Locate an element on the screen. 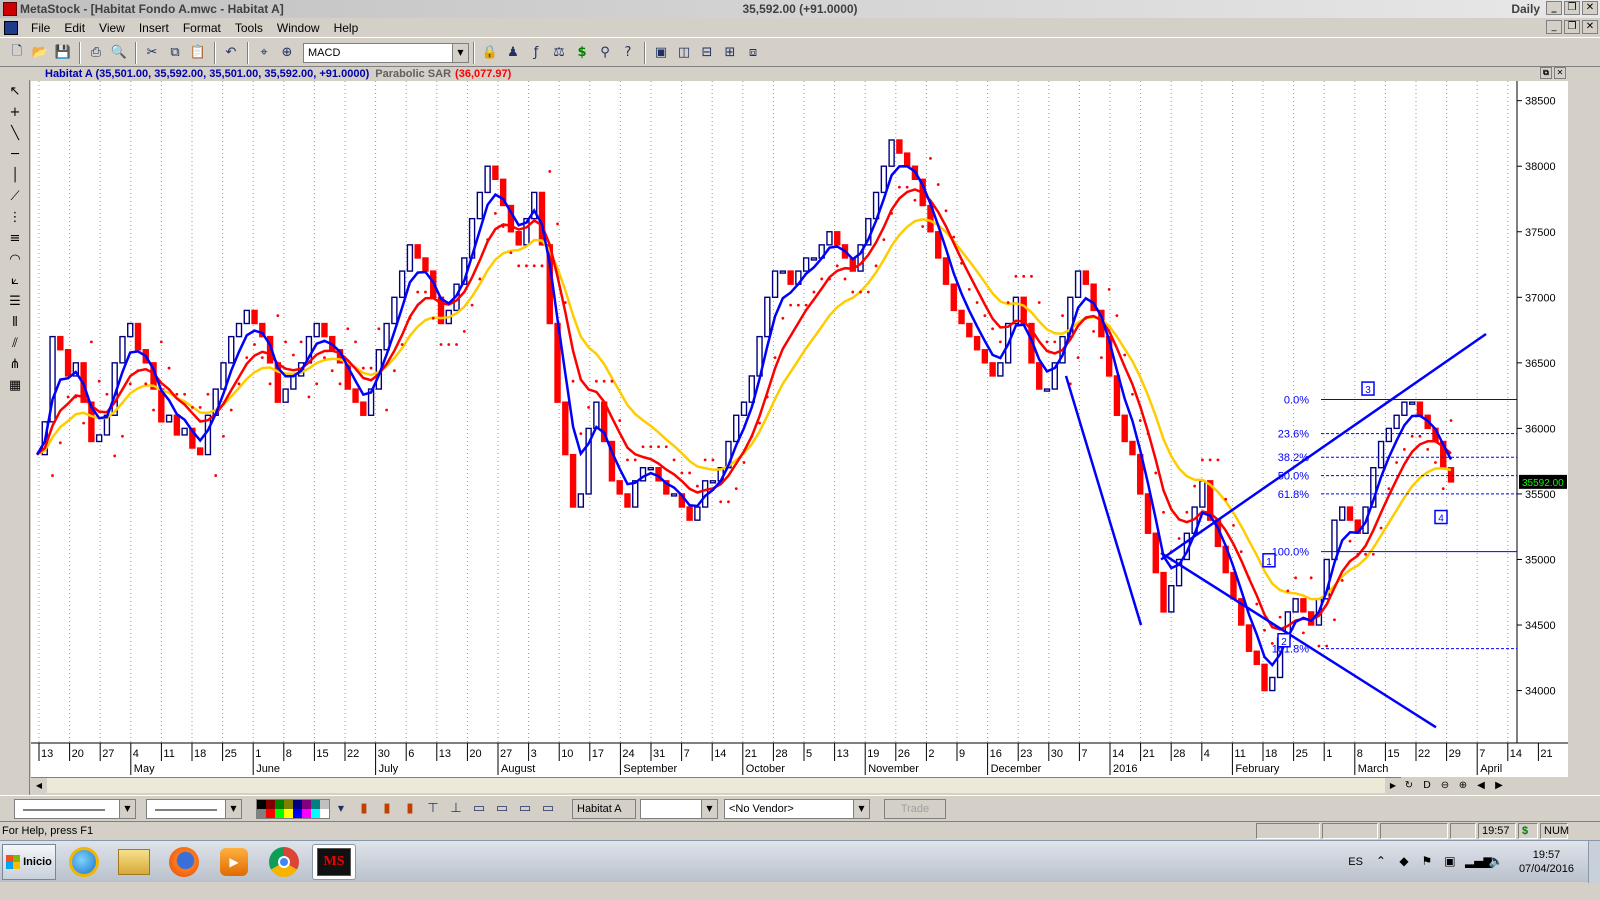  cut-icon: ✂ is located at coordinates (152, 53).